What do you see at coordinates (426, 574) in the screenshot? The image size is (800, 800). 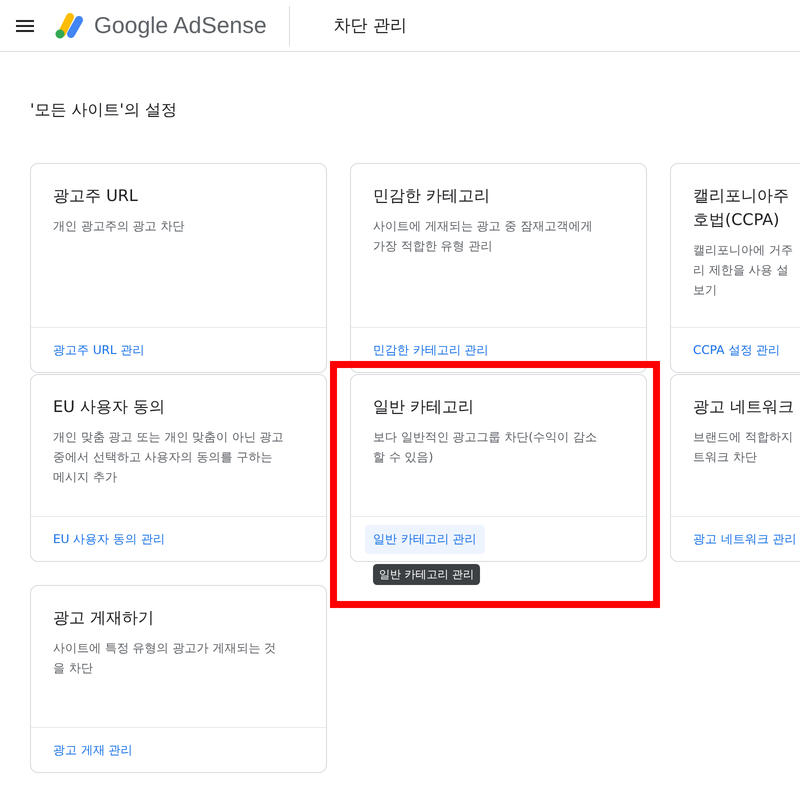 I see `tooltip: 일반 카테고리 관리` at bounding box center [426, 574].